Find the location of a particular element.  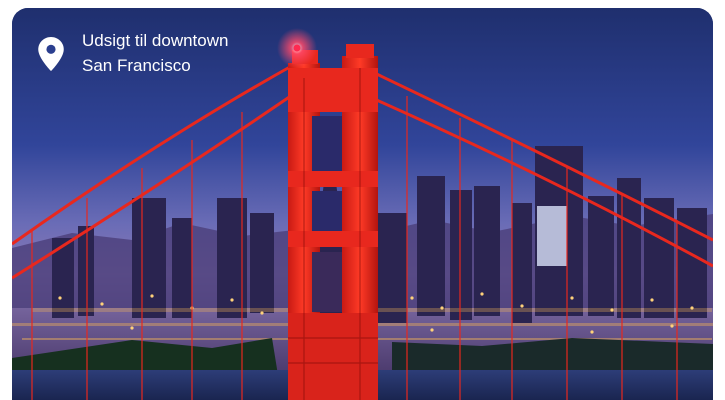

location-text: Udsigt til downtown San Francisco is located at coordinates (155, 53).